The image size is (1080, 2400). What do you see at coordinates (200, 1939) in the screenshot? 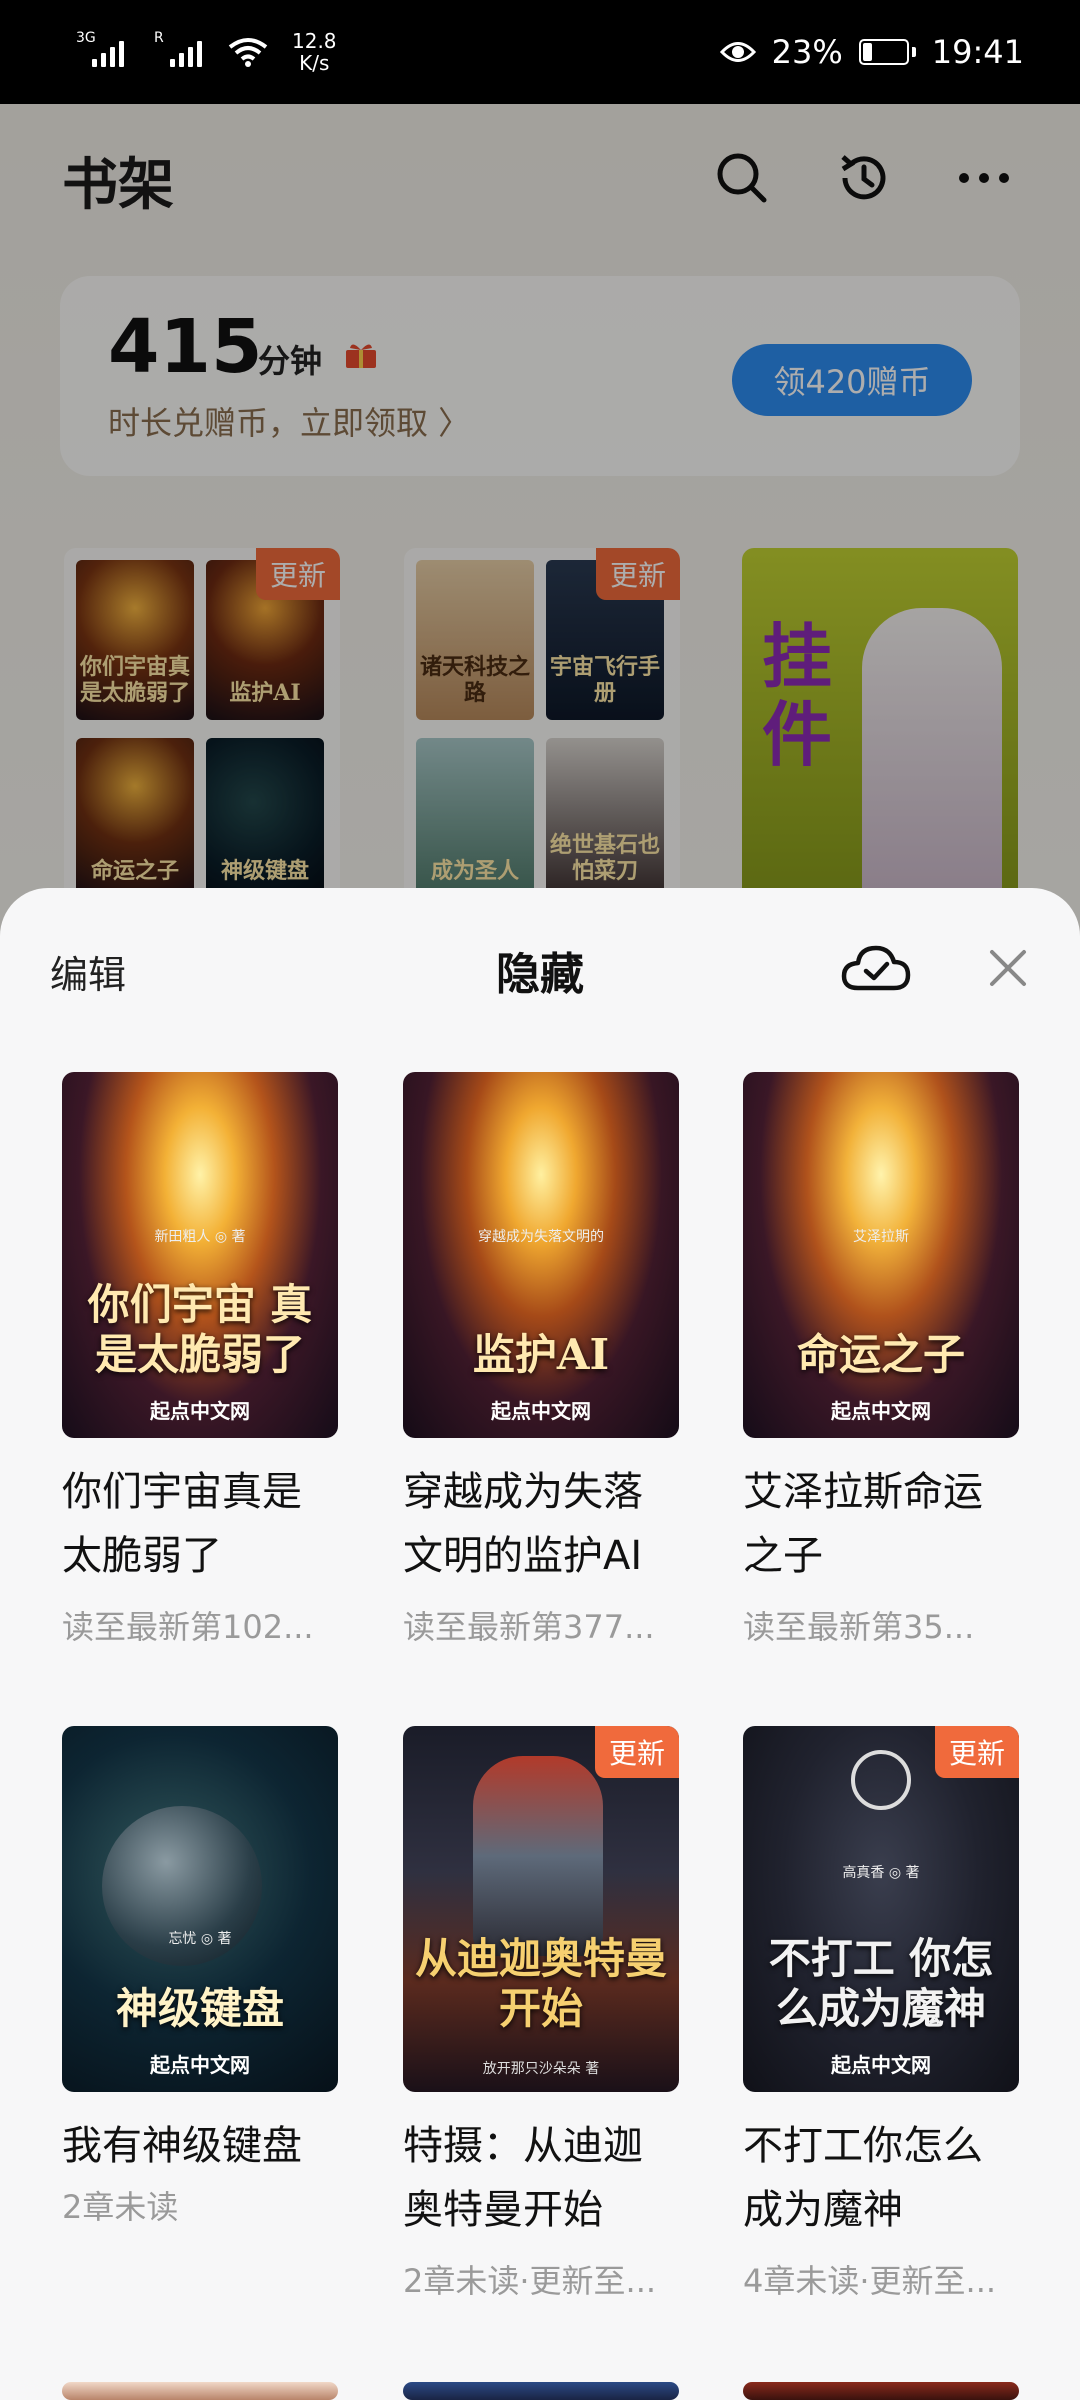
I see `cover-author: 忘忧 ◎ 著` at bounding box center [200, 1939].